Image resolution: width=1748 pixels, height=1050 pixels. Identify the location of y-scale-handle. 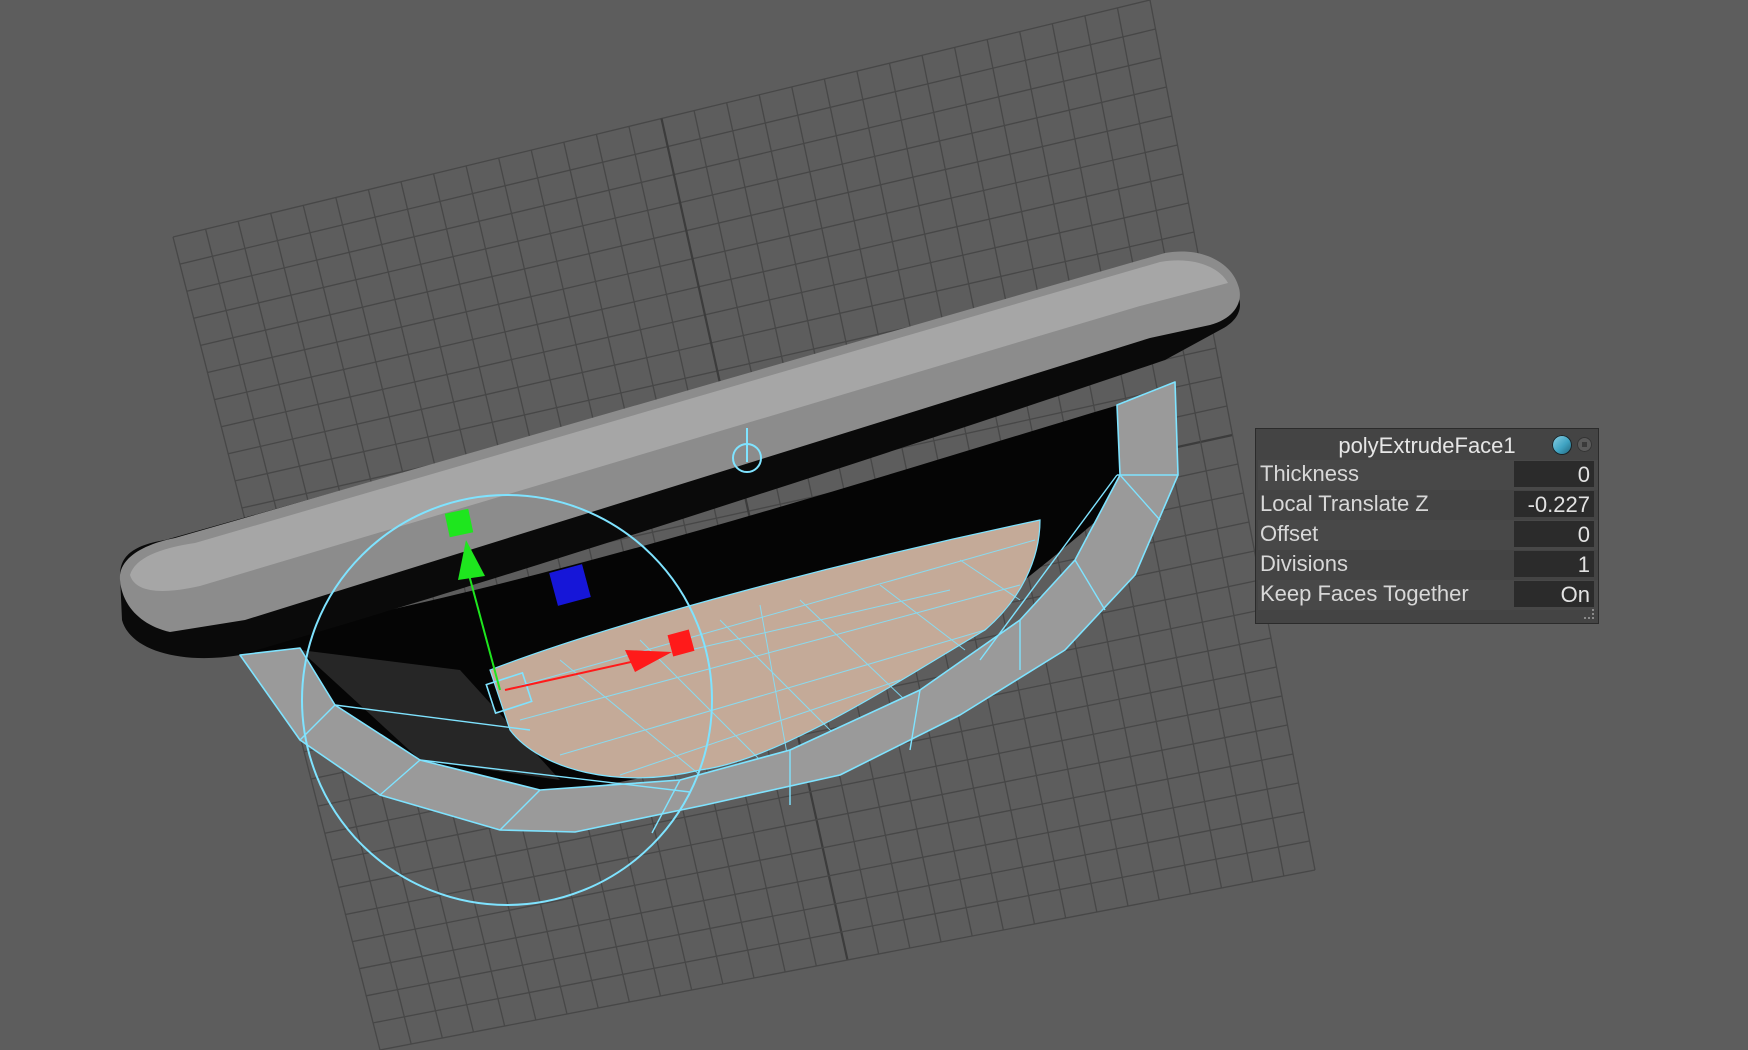
(459, 523).